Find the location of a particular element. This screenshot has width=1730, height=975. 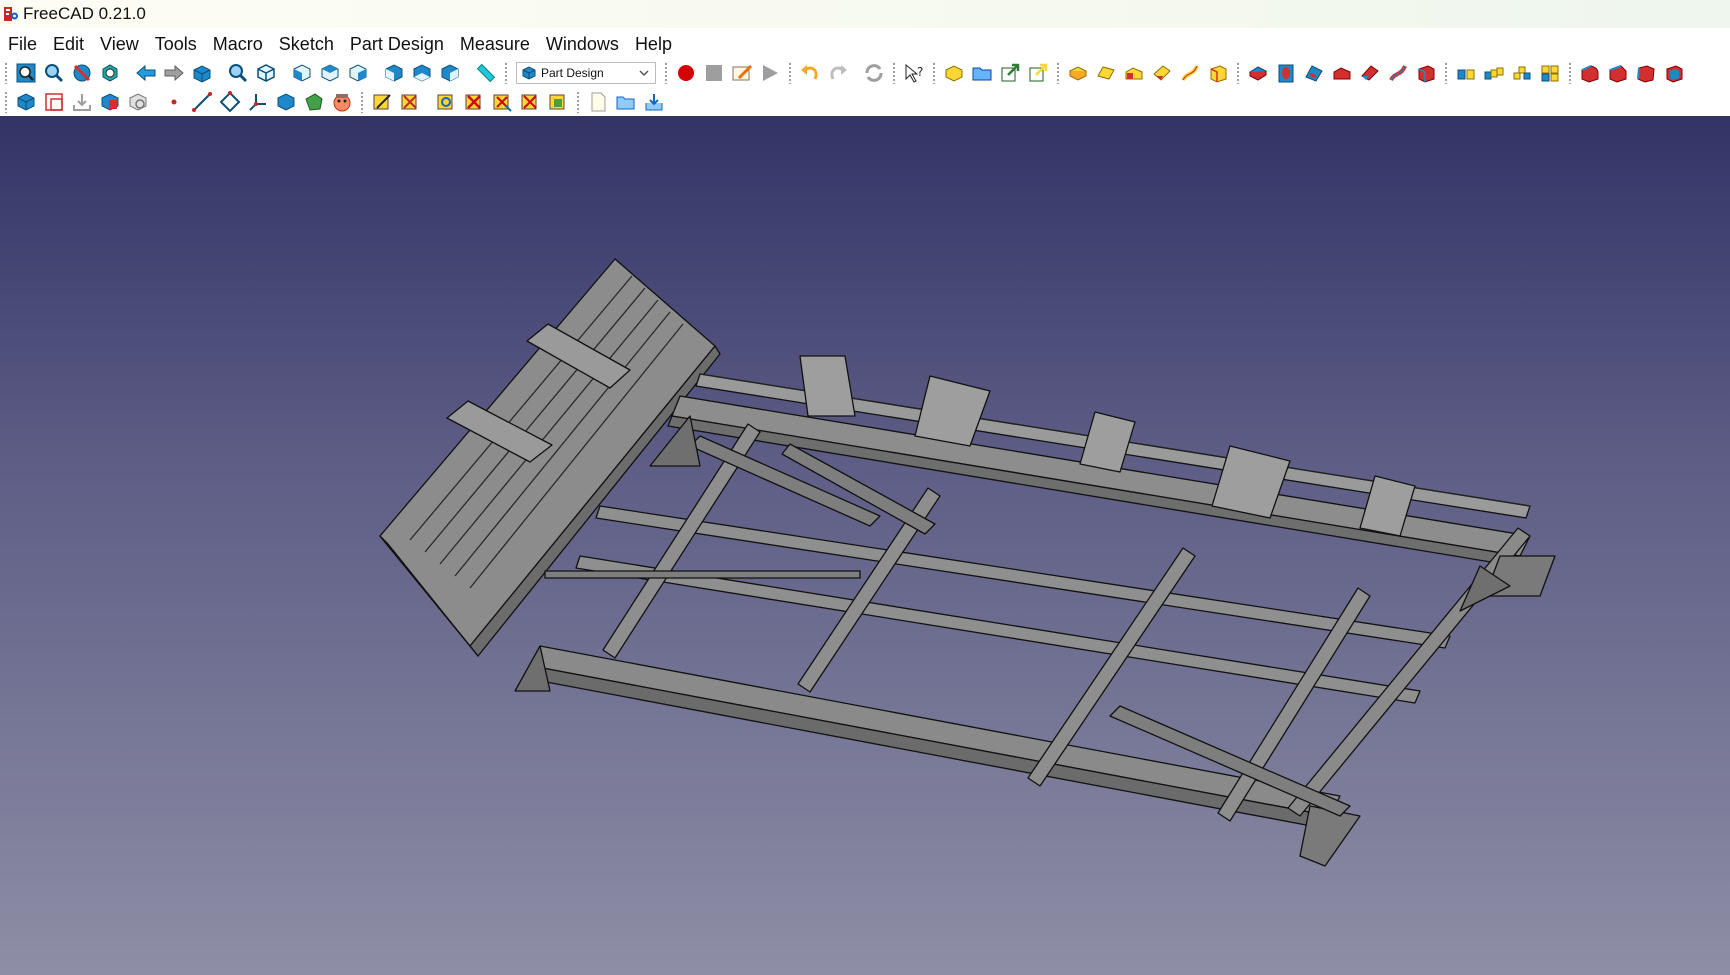

menu-file: File is located at coordinates (22, 44).